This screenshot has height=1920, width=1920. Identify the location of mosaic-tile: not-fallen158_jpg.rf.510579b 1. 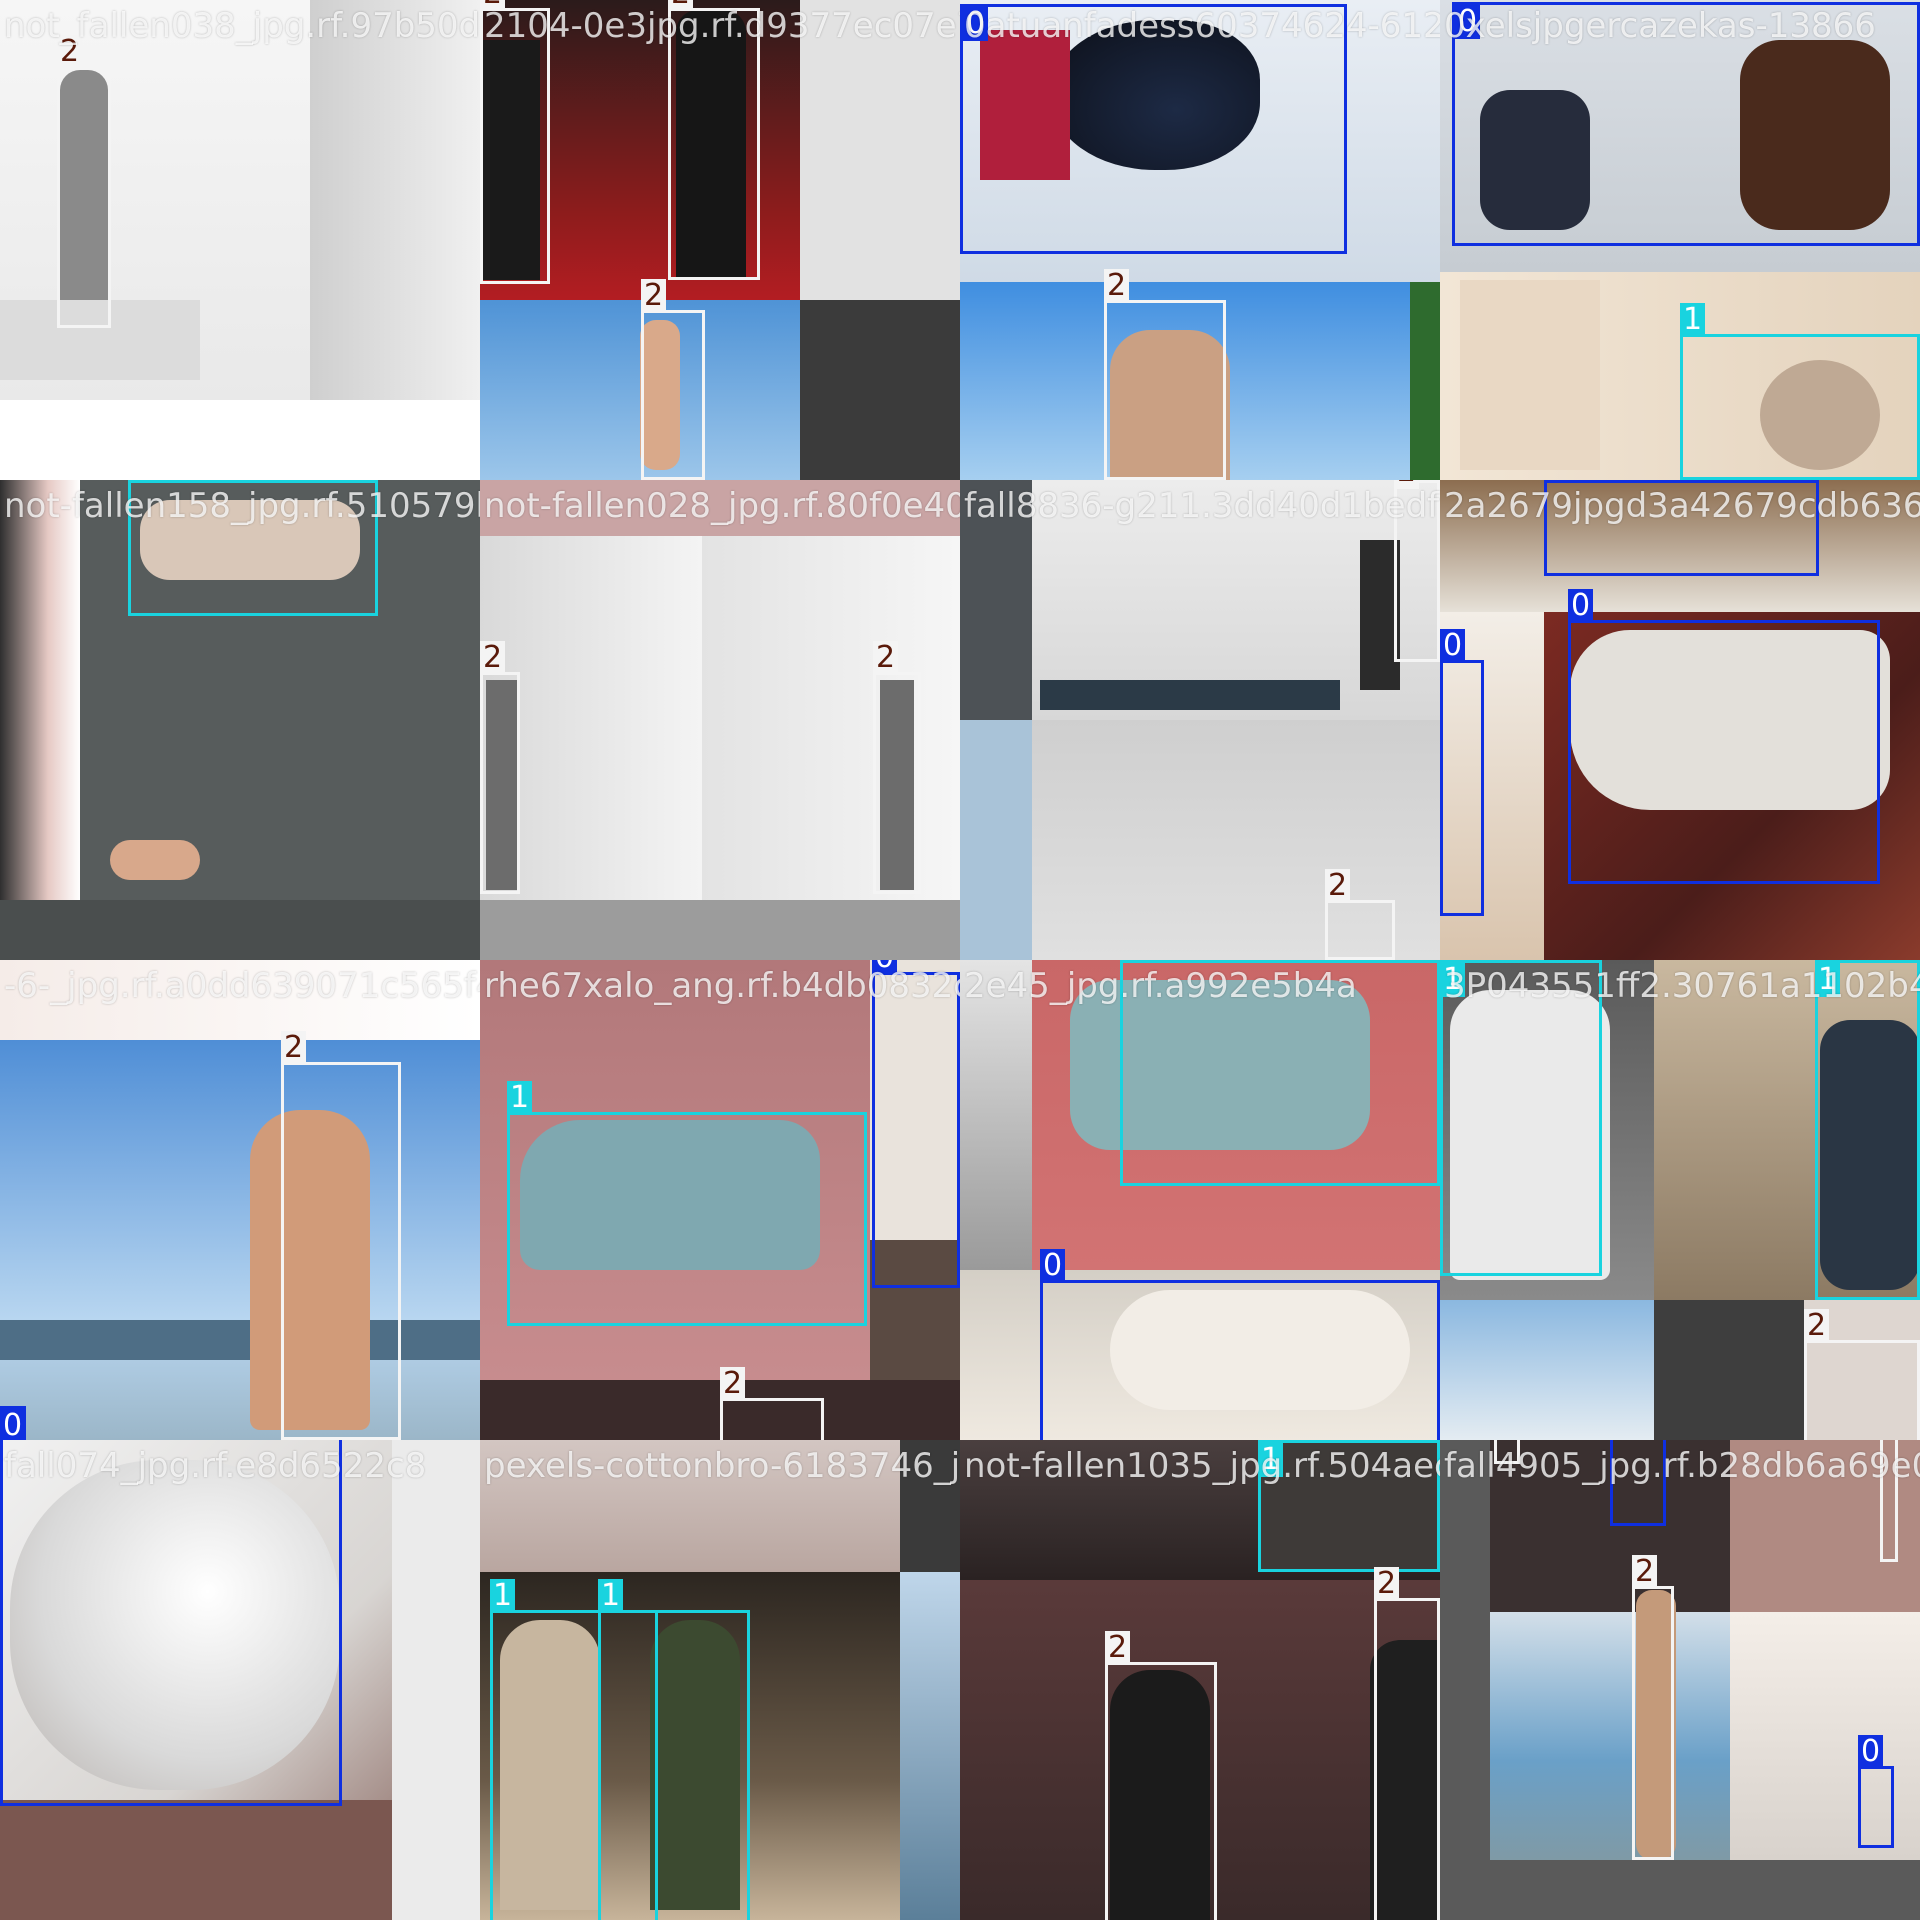
(240, 720).